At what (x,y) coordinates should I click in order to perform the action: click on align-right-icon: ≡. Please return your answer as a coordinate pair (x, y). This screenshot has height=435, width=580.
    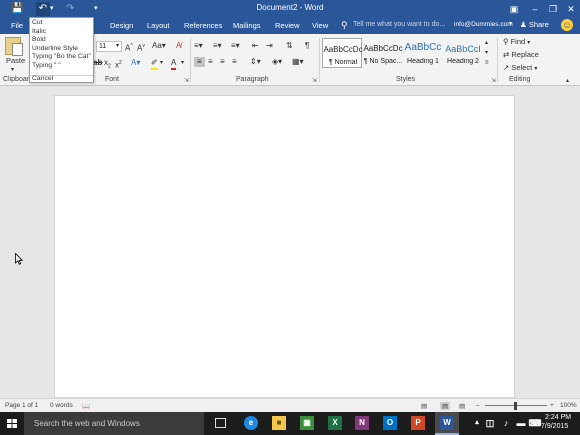
    Looking at the image, I should click on (222, 62).